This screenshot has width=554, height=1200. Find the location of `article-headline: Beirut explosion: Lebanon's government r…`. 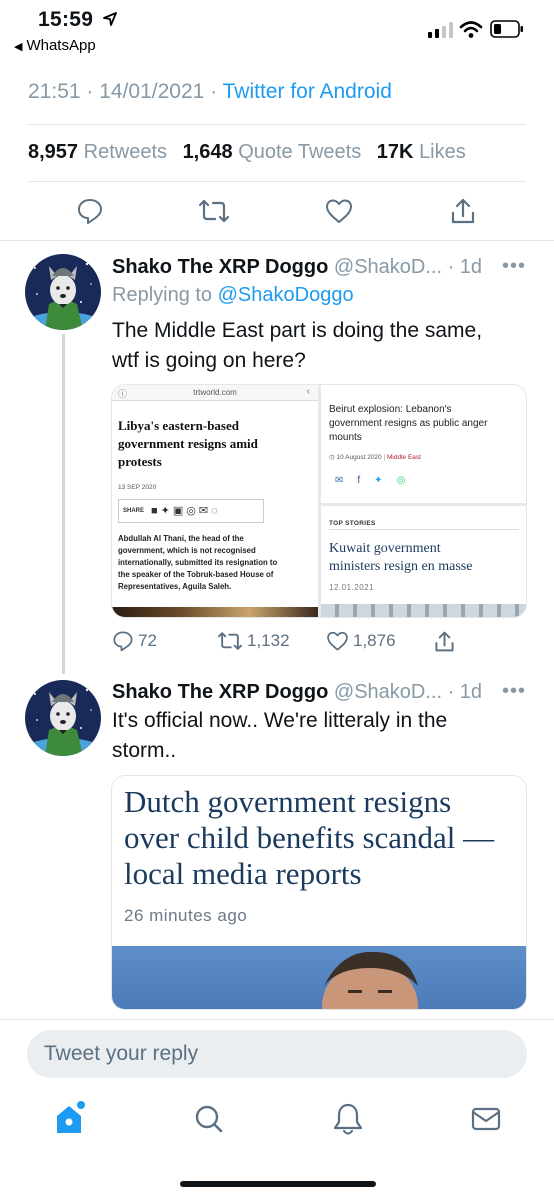

article-headline: Beirut explosion: Lebanon's government r… is located at coordinates (408, 424).